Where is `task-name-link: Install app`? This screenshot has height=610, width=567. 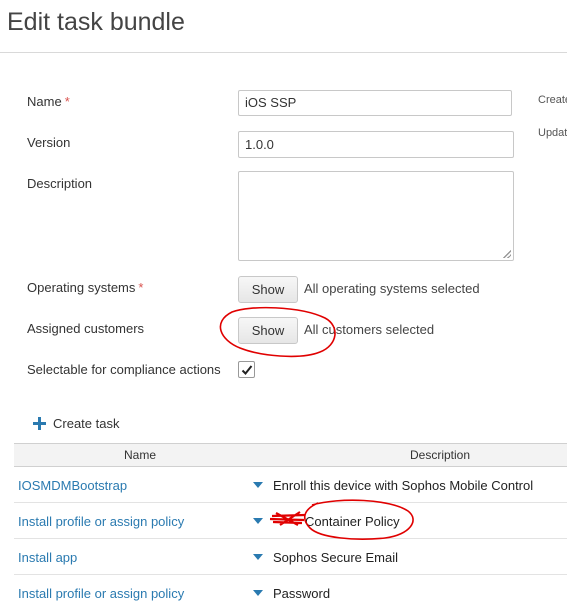
task-name-link: Install app is located at coordinates (47, 557).